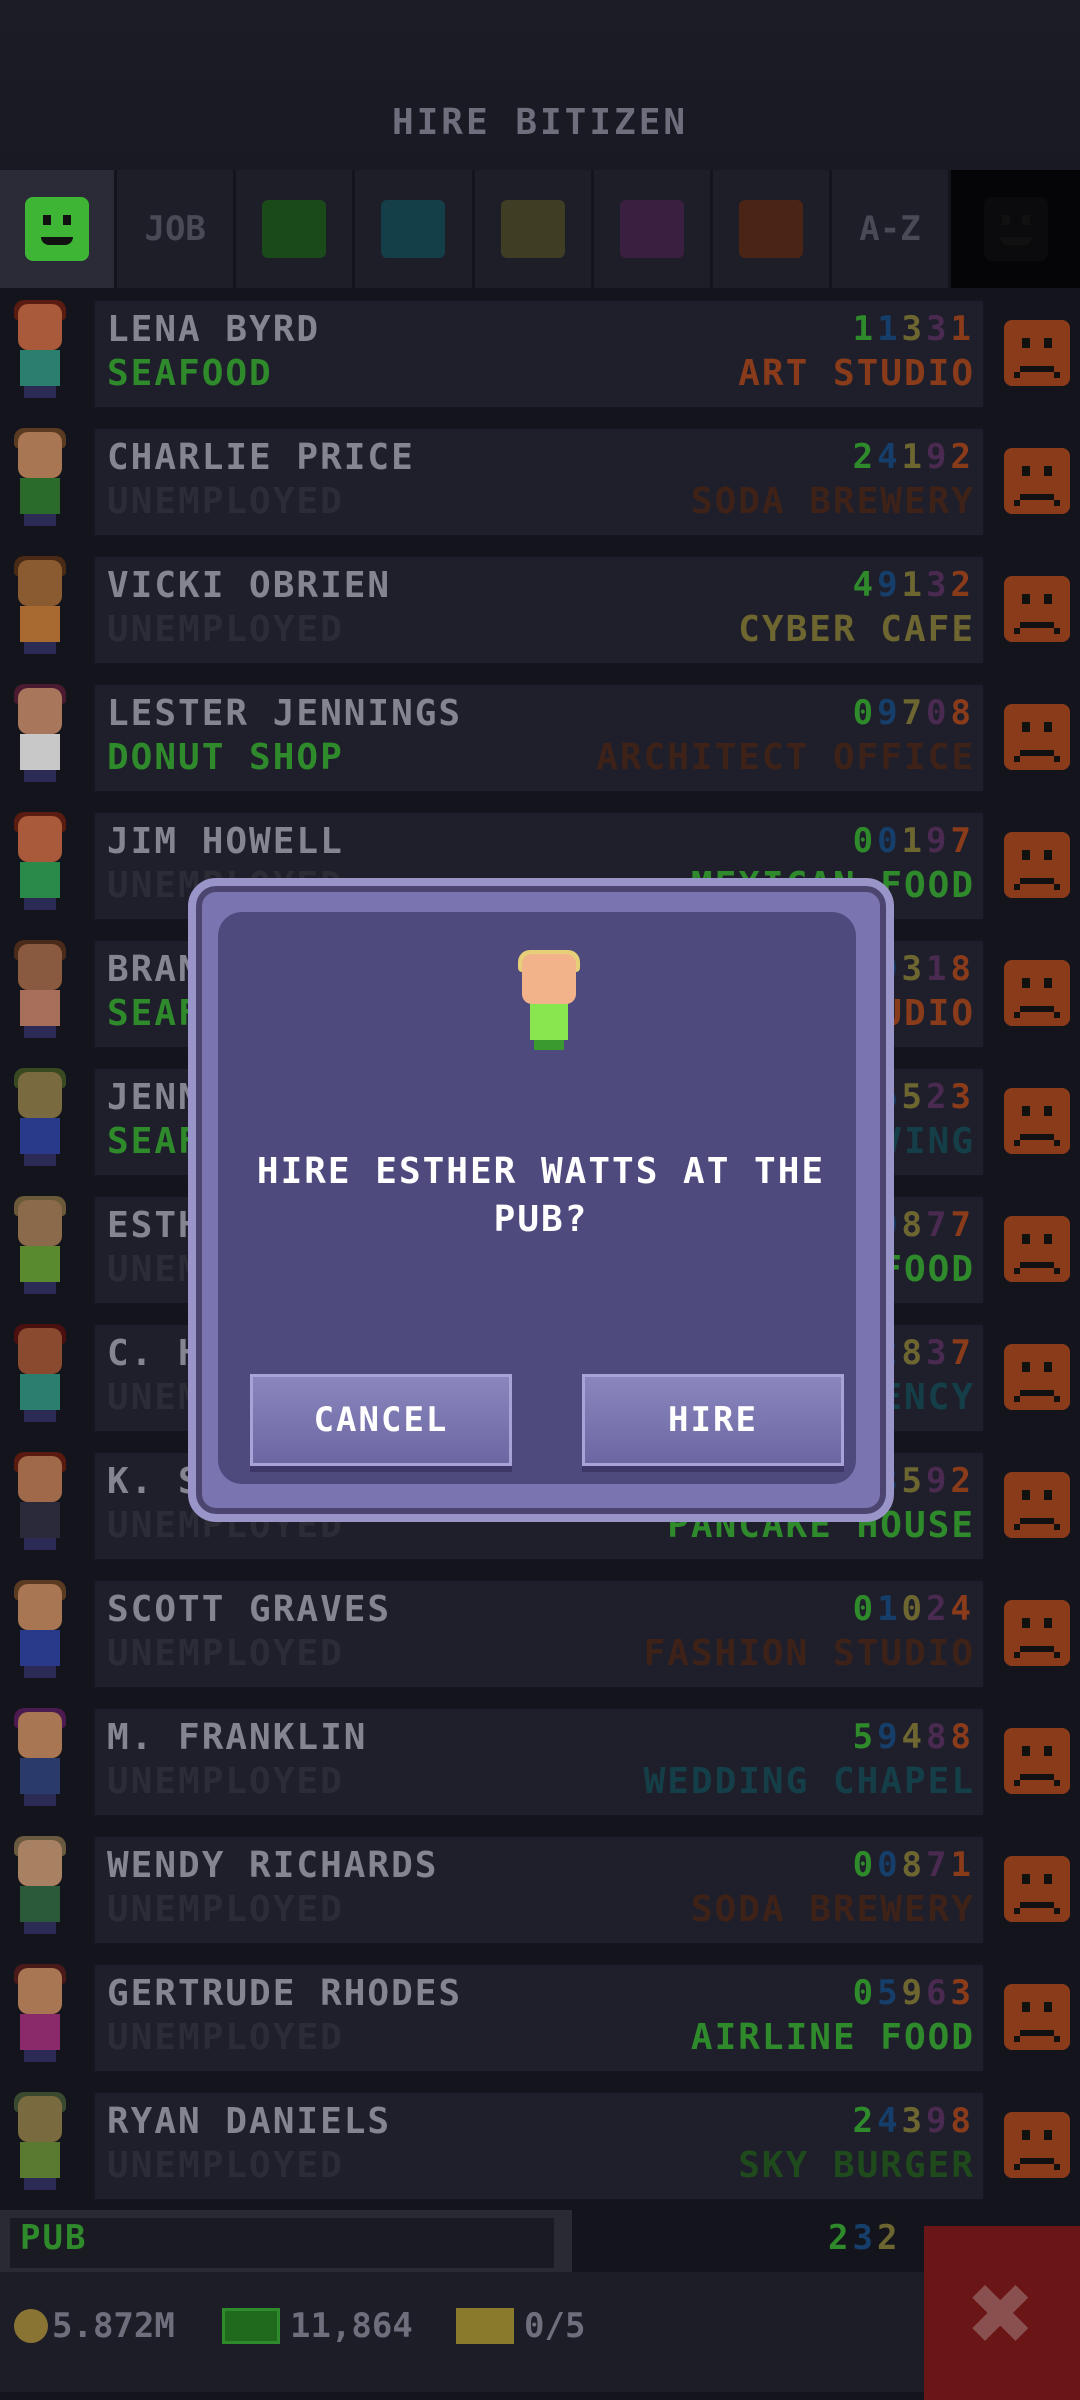  Describe the element at coordinates (381, 1420) in the screenshot. I see `cancel-button: CANCEL` at that location.